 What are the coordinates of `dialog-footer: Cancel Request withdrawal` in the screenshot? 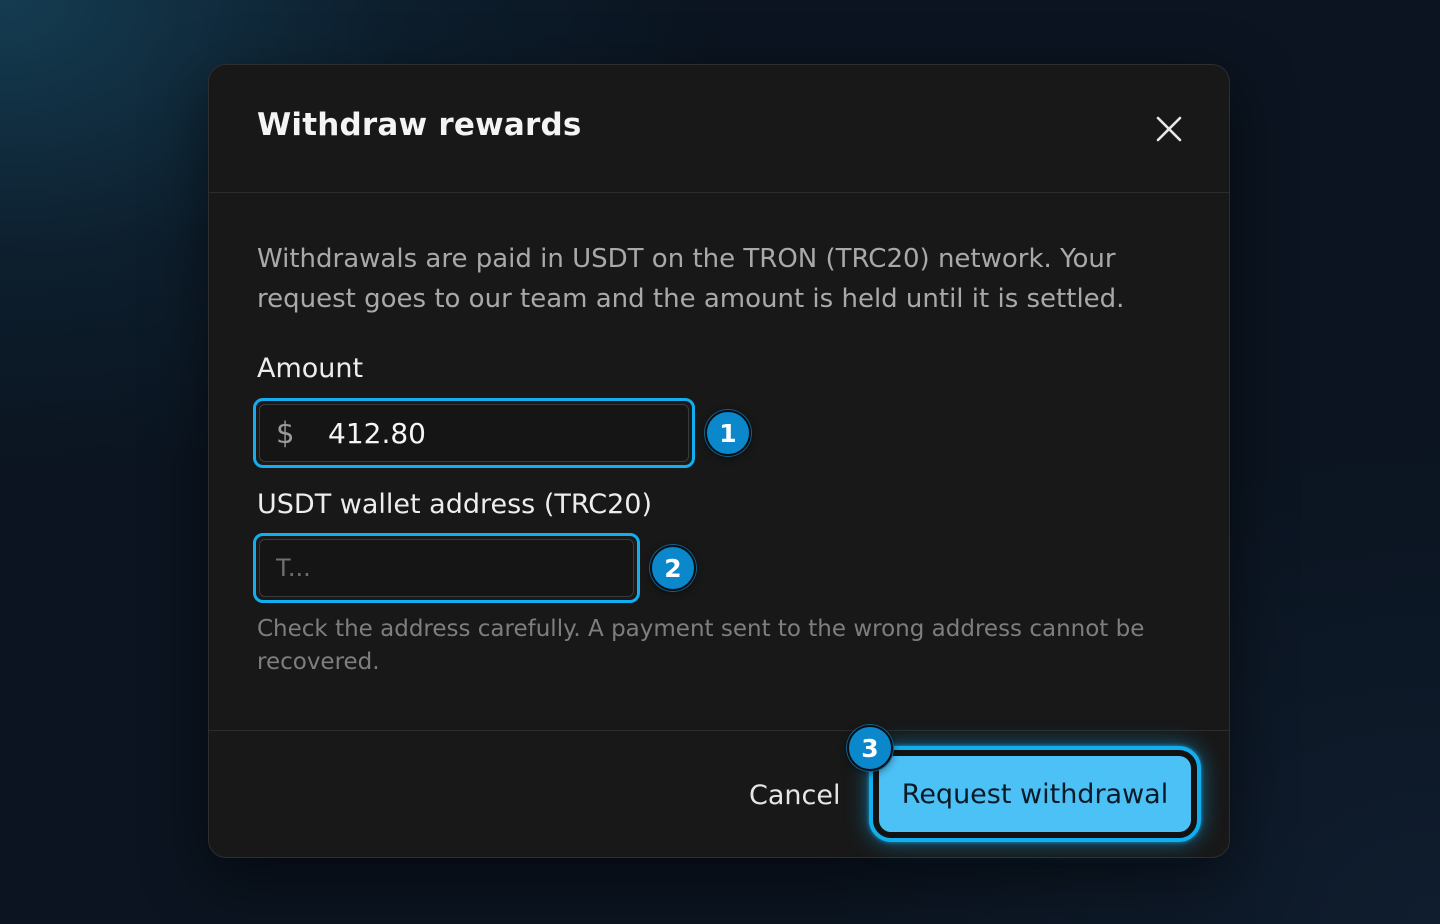 It's located at (719, 794).